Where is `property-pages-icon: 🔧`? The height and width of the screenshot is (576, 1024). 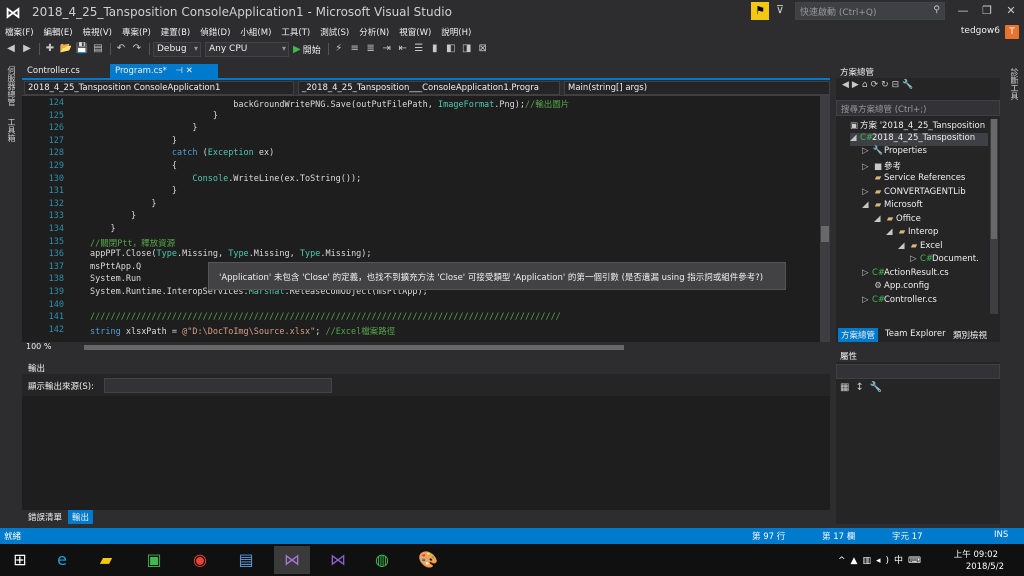 property-pages-icon: 🔧 is located at coordinates (879, 387).